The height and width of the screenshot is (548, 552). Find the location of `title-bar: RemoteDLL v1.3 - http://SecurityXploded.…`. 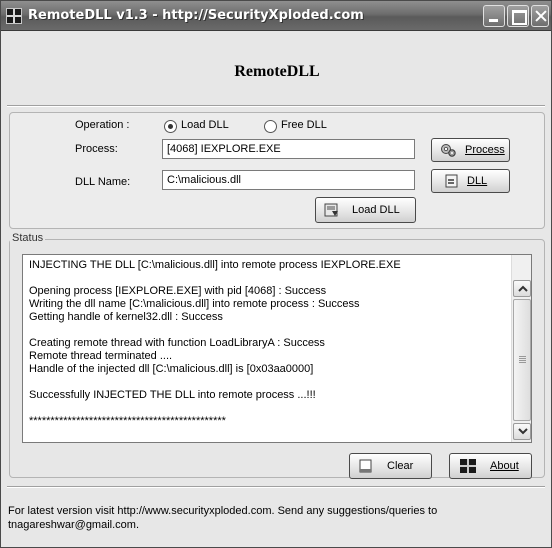

title-bar: RemoteDLL v1.3 - http://SecurityXploded.… is located at coordinates (276, 16).